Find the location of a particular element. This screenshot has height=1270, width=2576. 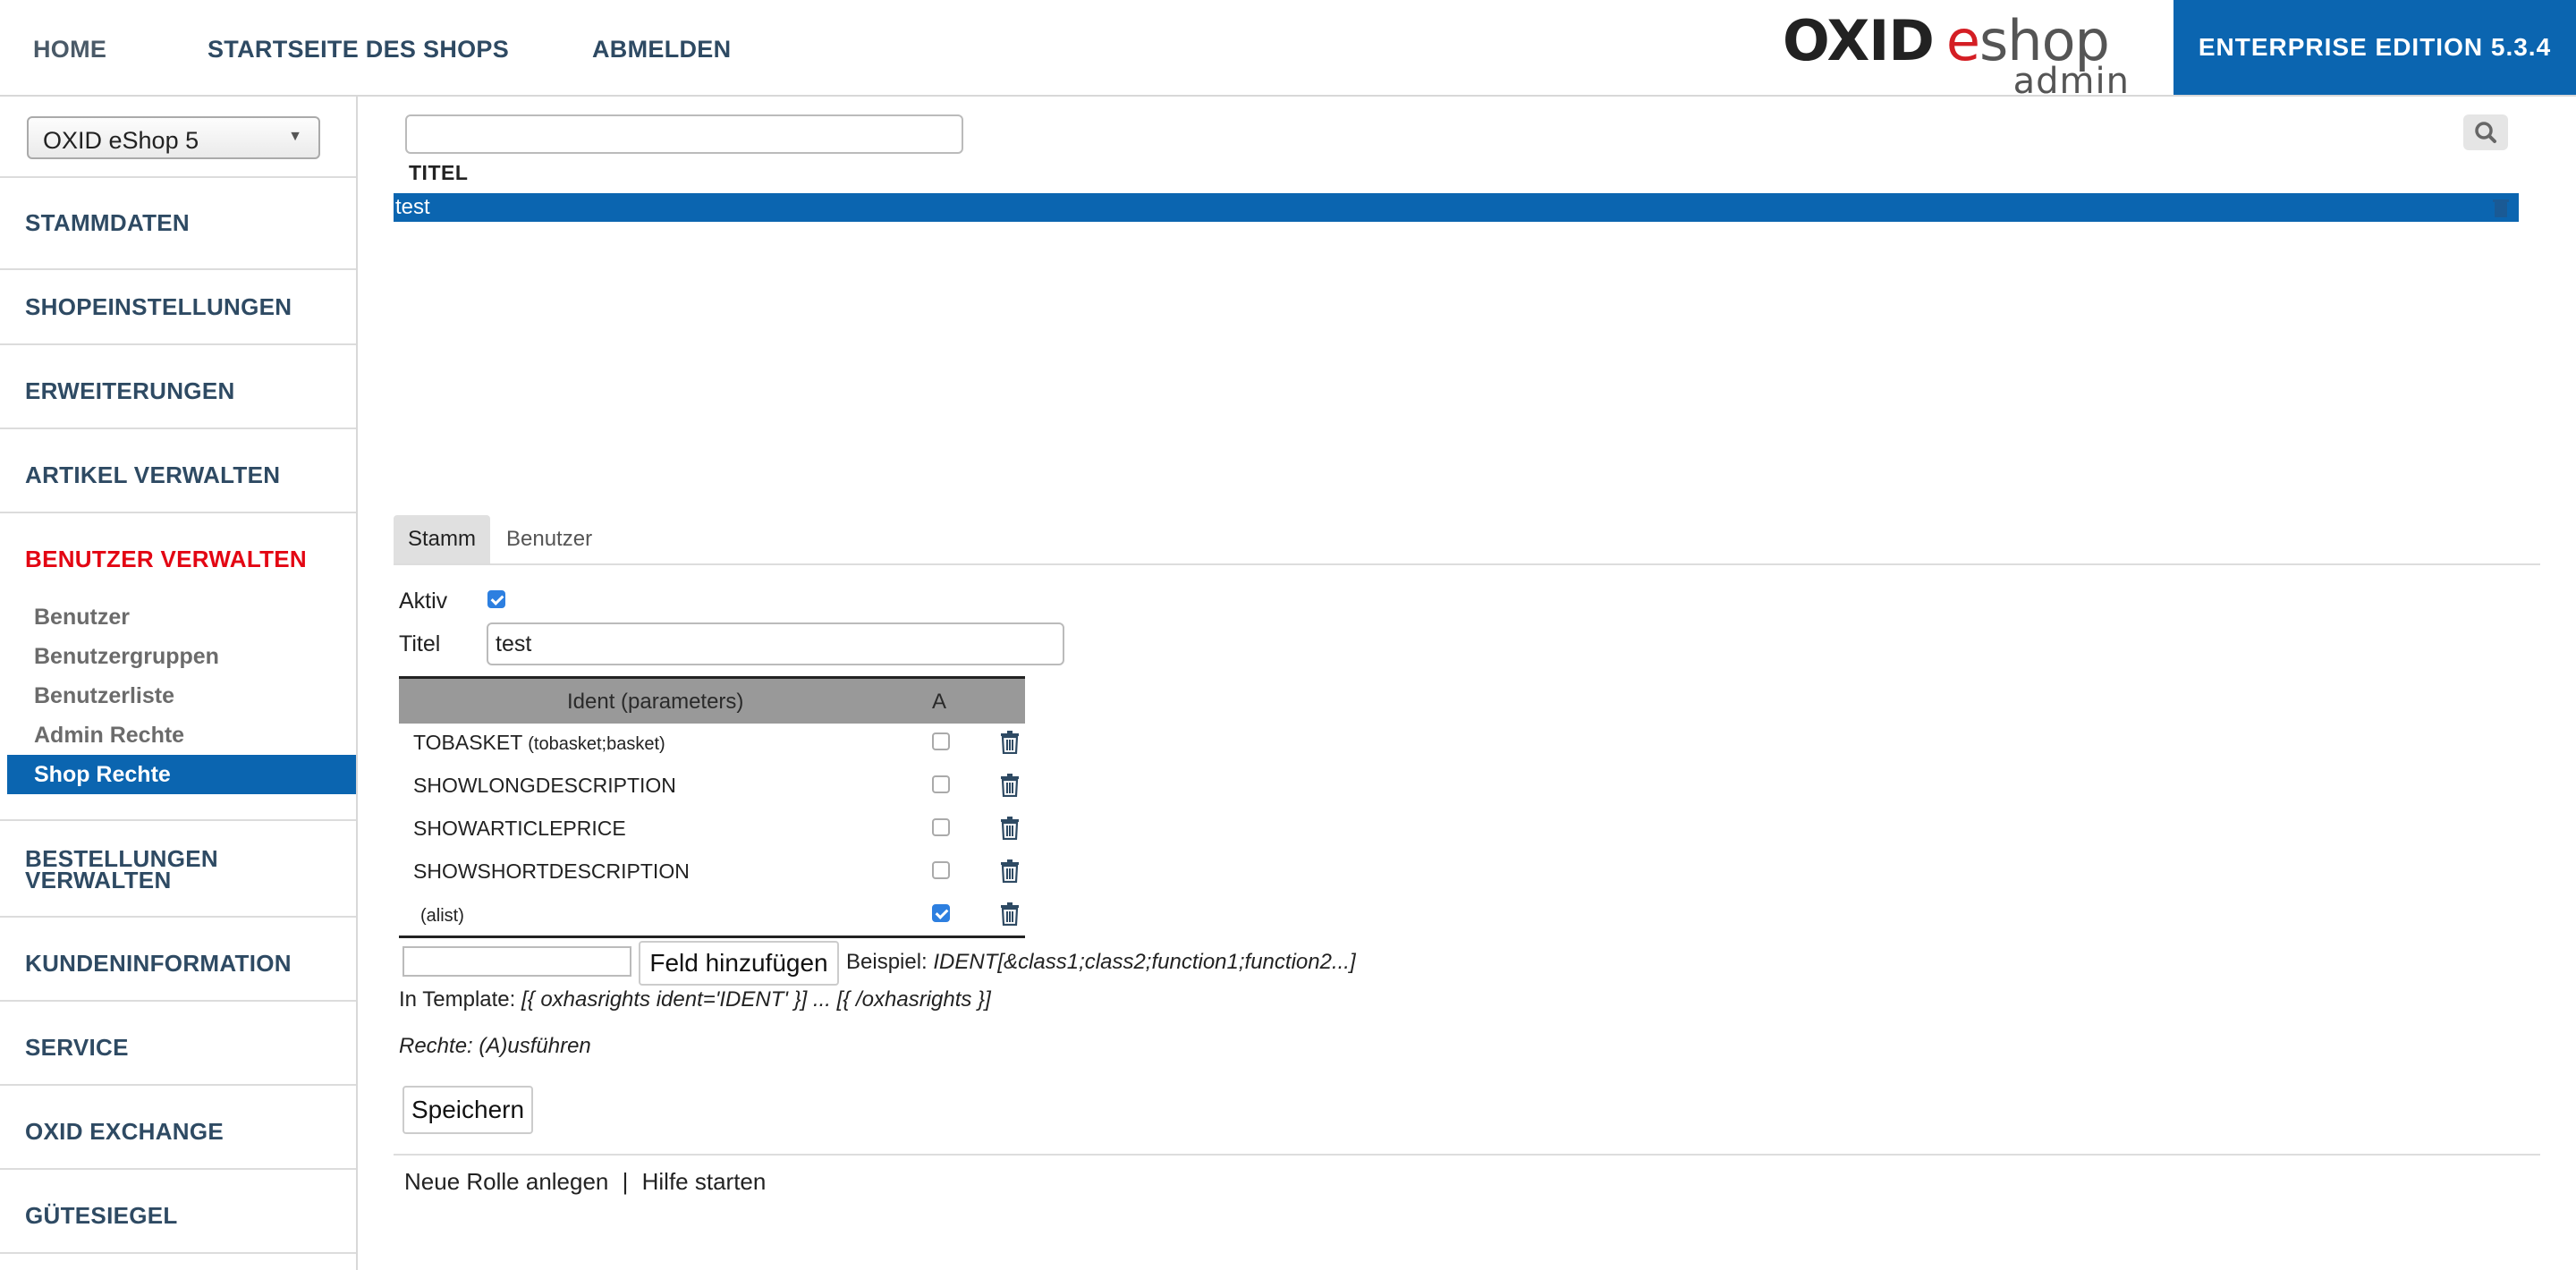

column-header-ident: Ident (parameters) is located at coordinates (655, 702).